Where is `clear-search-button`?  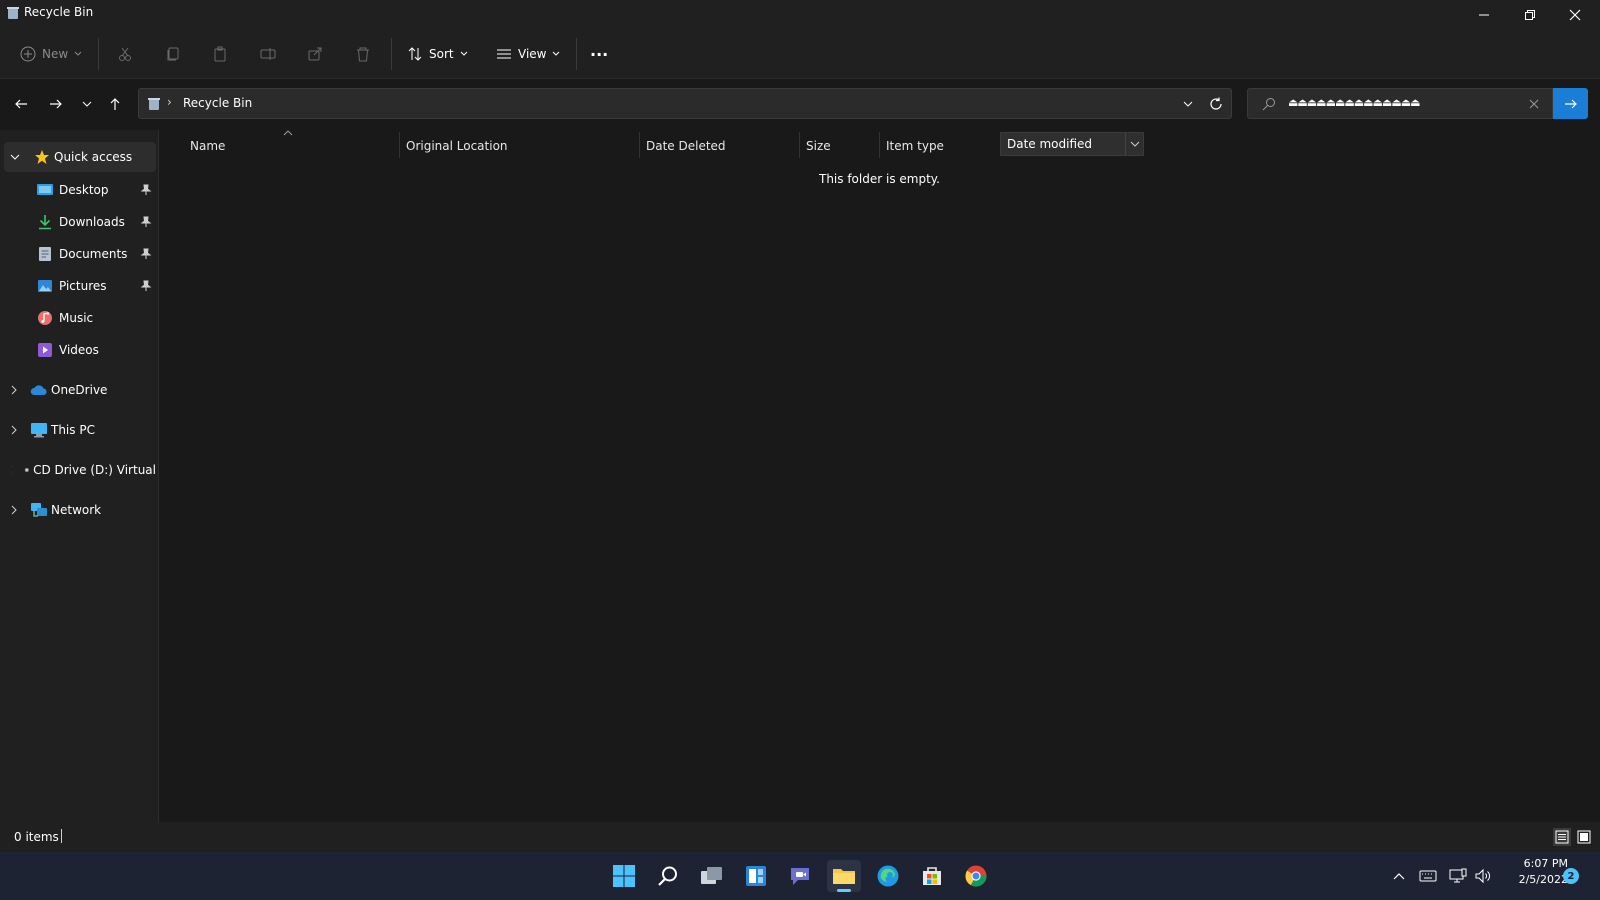
clear-search-button is located at coordinates (1534, 104).